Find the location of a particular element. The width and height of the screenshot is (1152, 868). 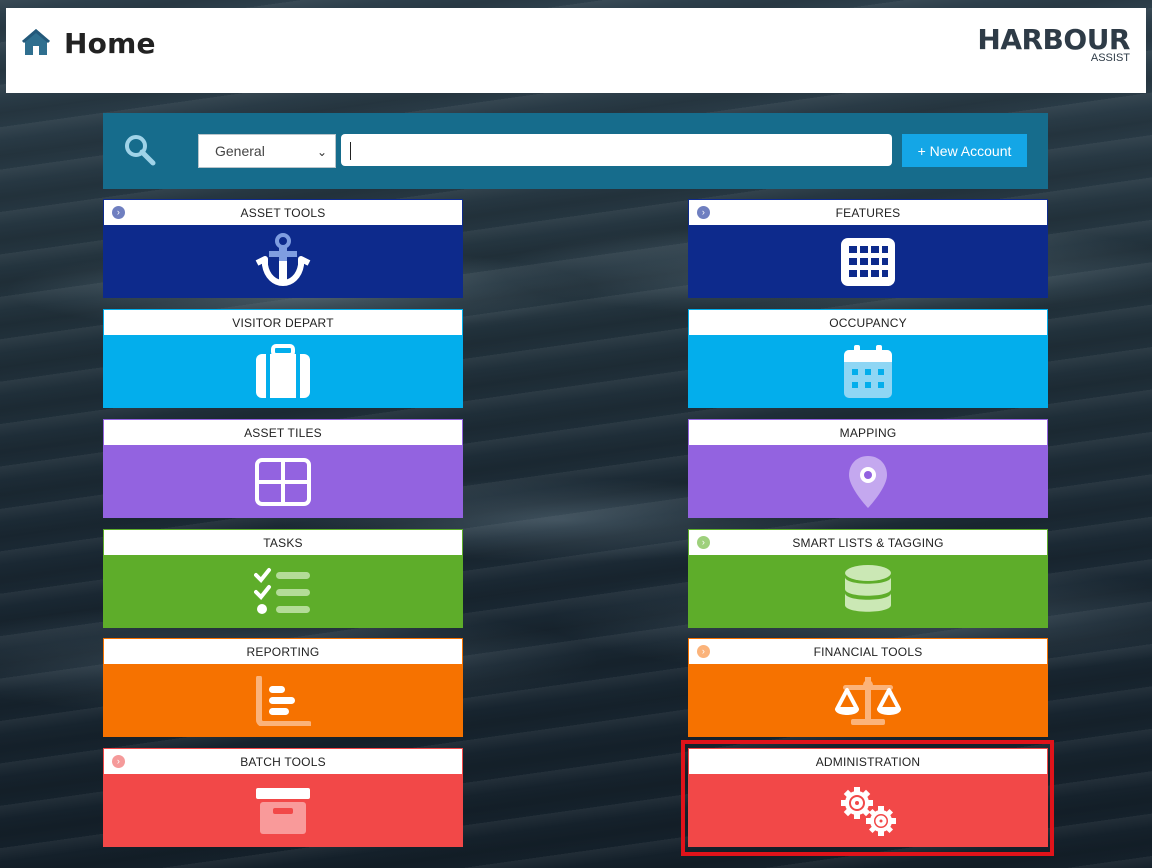

chevron-down-icon: ⌄ is located at coordinates (321, 152).